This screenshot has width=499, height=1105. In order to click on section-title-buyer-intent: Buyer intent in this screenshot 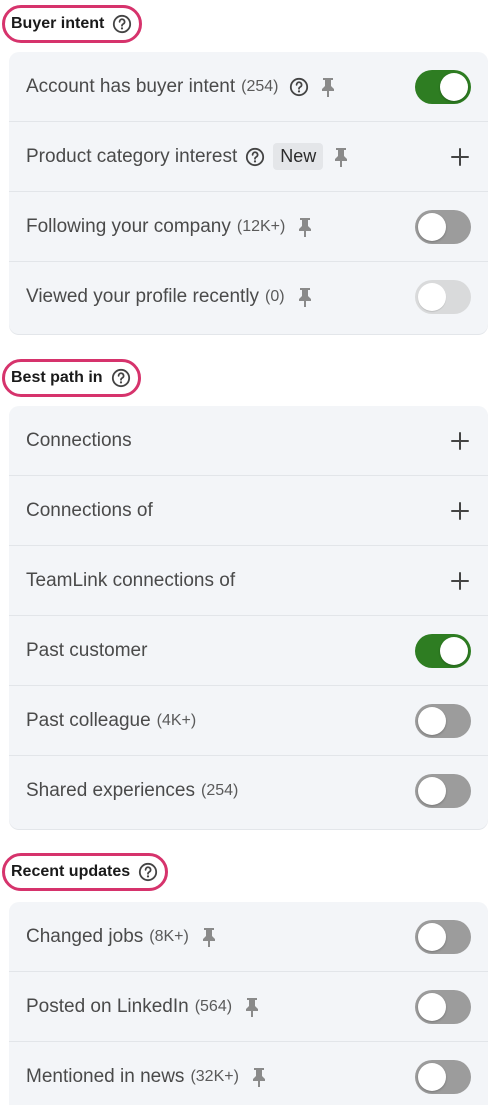, I will do `click(72, 24)`.